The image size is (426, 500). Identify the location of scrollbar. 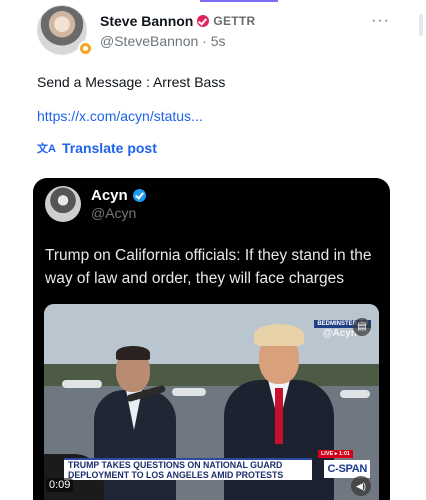
(421, 25).